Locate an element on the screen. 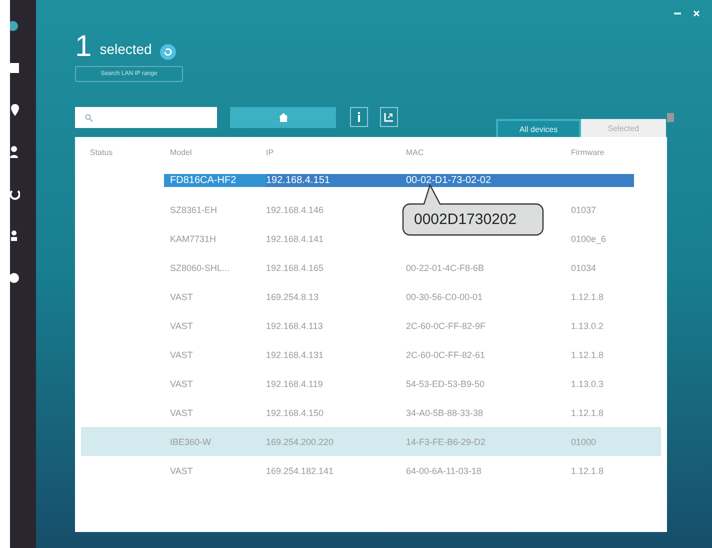  table-cell-text: SZ8361-EH is located at coordinates (193, 209).